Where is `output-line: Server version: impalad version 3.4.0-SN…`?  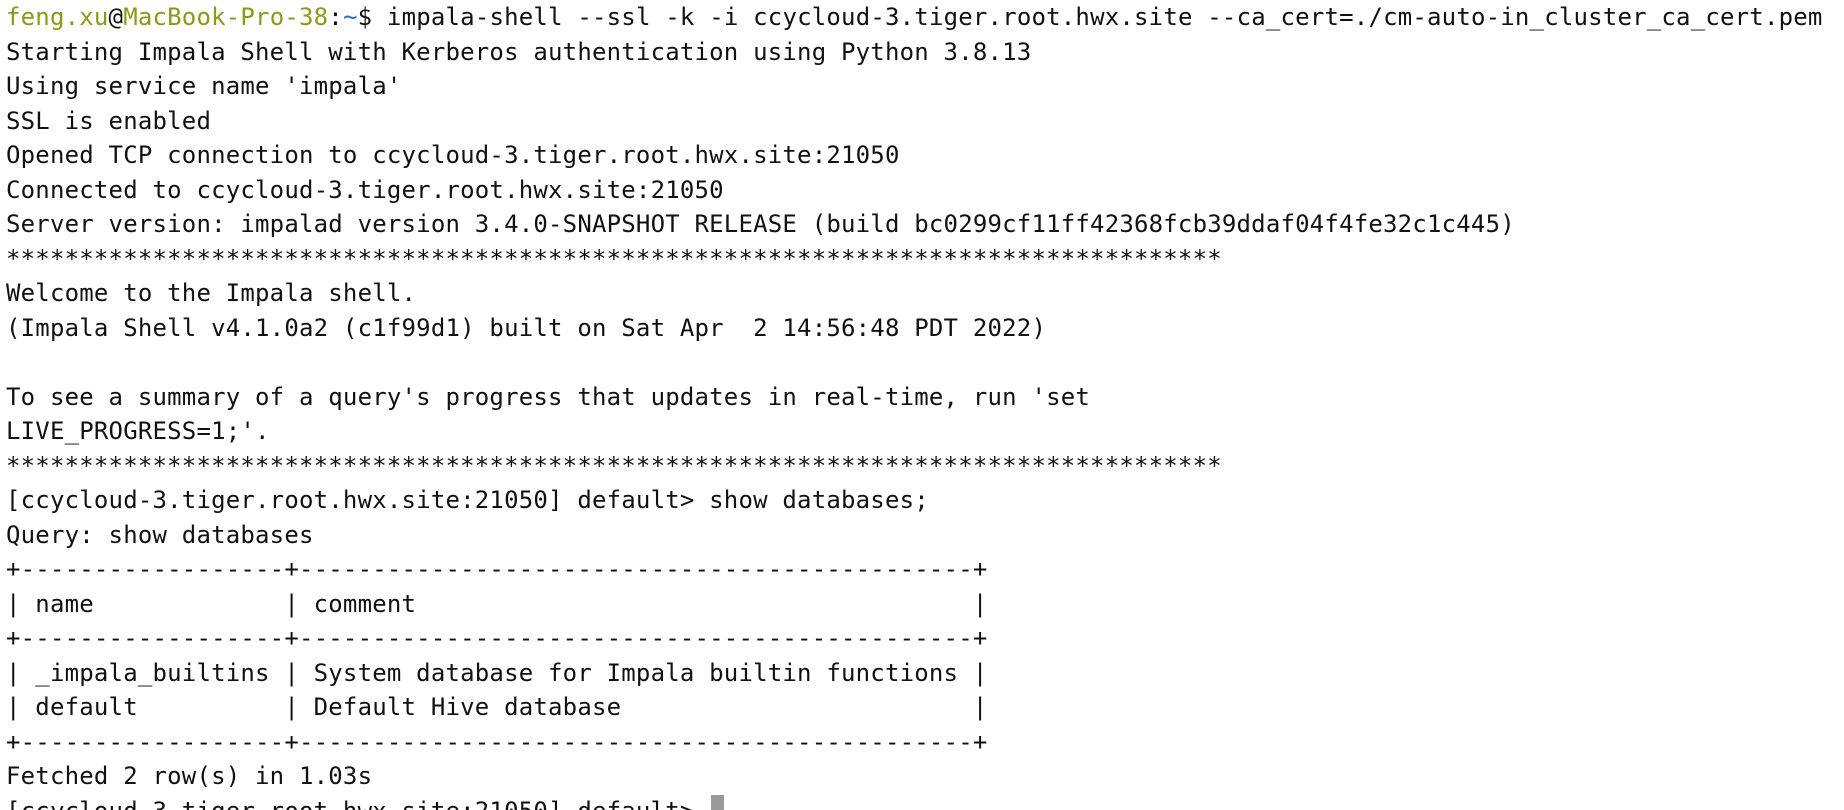
output-line: Server version: impalad version 3.4.0-SN… is located at coordinates (760, 224).